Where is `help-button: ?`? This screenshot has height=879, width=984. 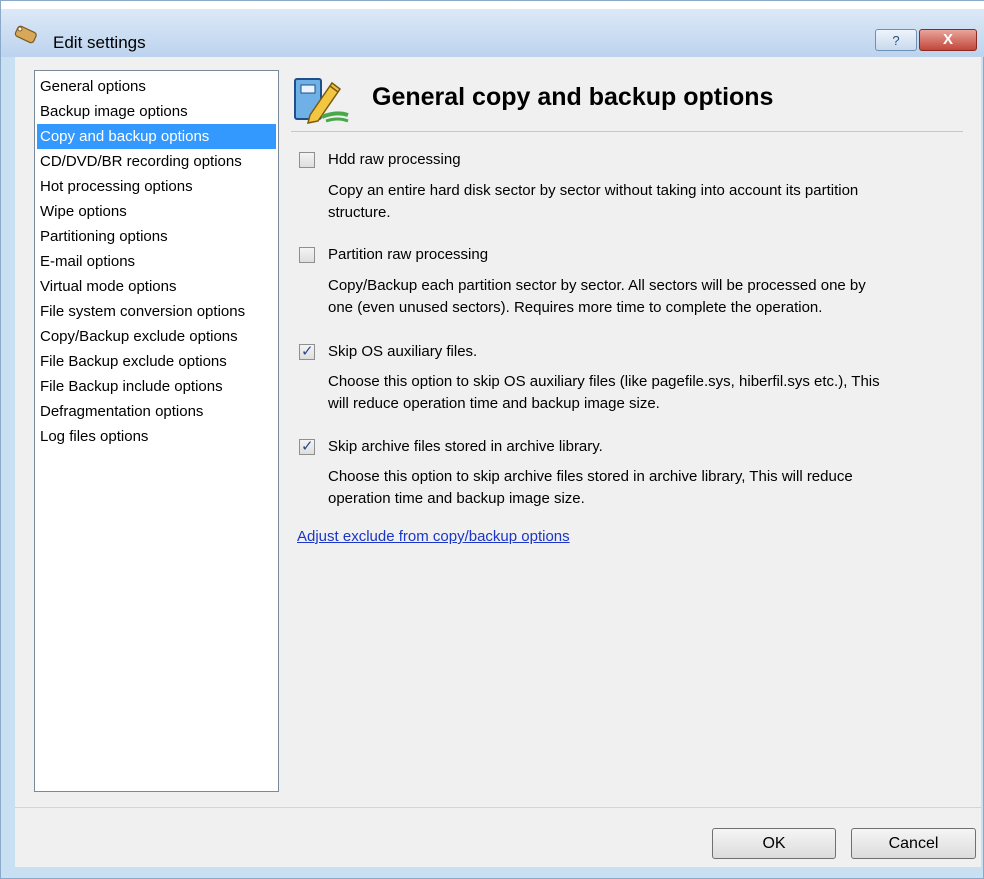 help-button: ? is located at coordinates (896, 40).